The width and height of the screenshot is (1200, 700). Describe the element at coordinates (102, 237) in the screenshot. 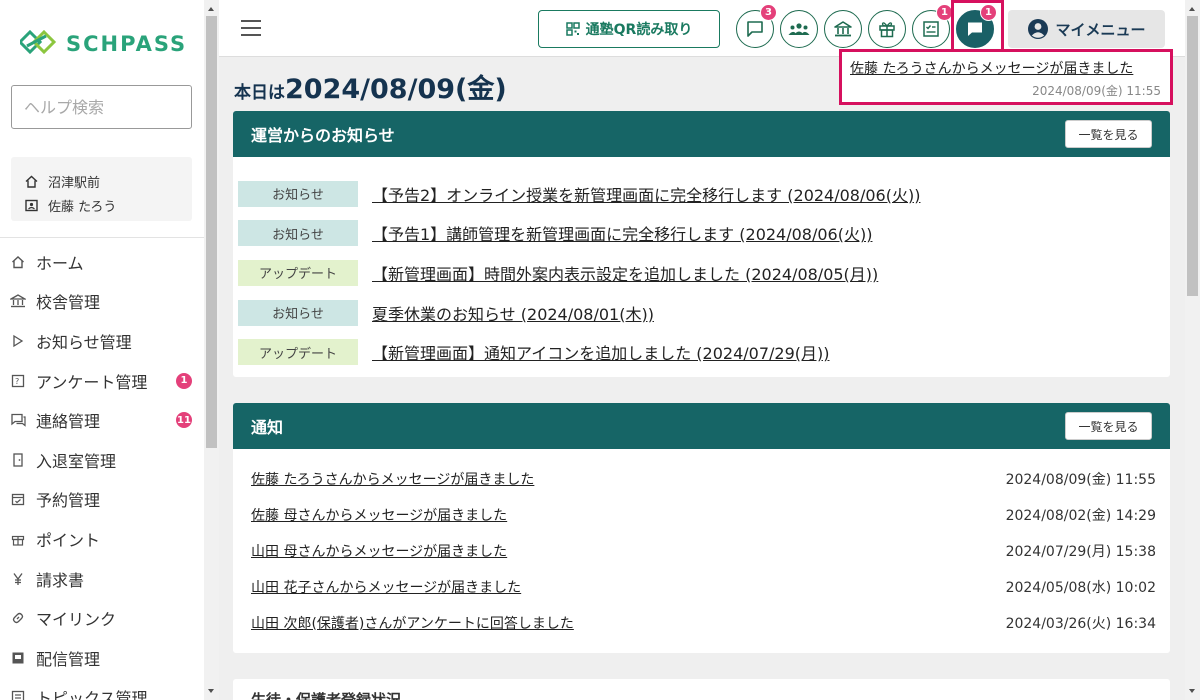

I see `sidebar-divider` at that location.